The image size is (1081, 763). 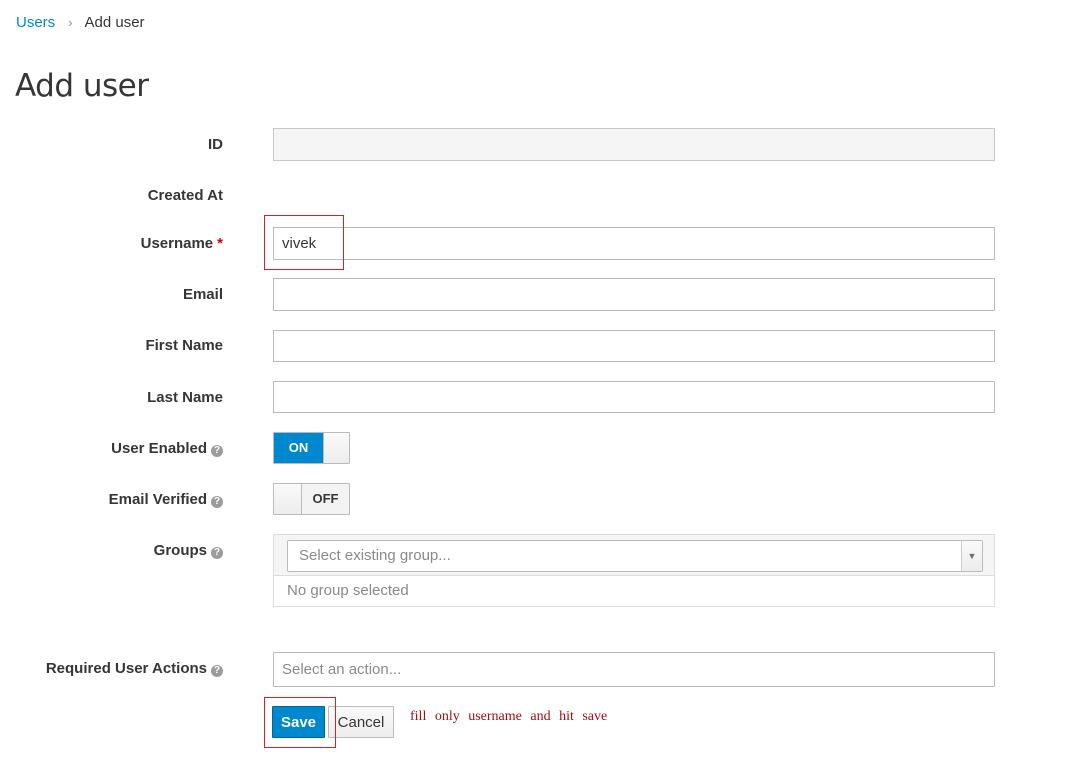 What do you see at coordinates (114, 22) in the screenshot?
I see `breadcrumb-current: Add user` at bounding box center [114, 22].